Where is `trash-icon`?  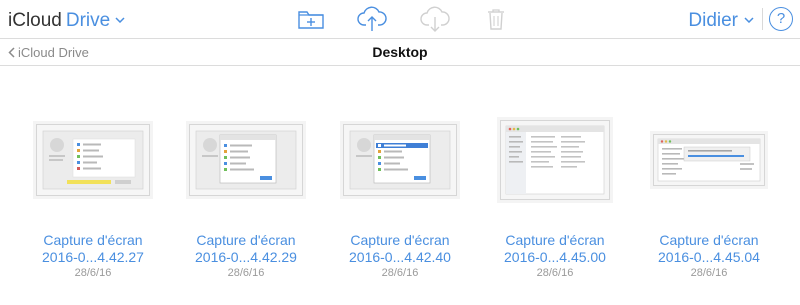
trash-icon is located at coordinates (496, 19).